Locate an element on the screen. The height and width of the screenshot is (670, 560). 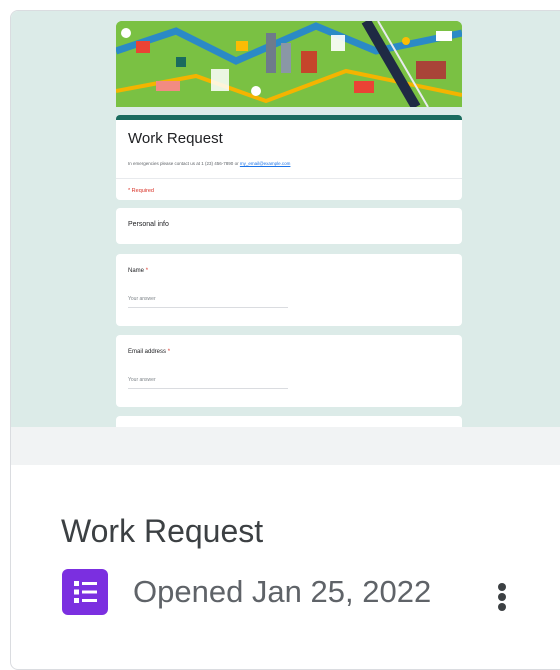
form-section-label: Personal info is located at coordinates (148, 224).